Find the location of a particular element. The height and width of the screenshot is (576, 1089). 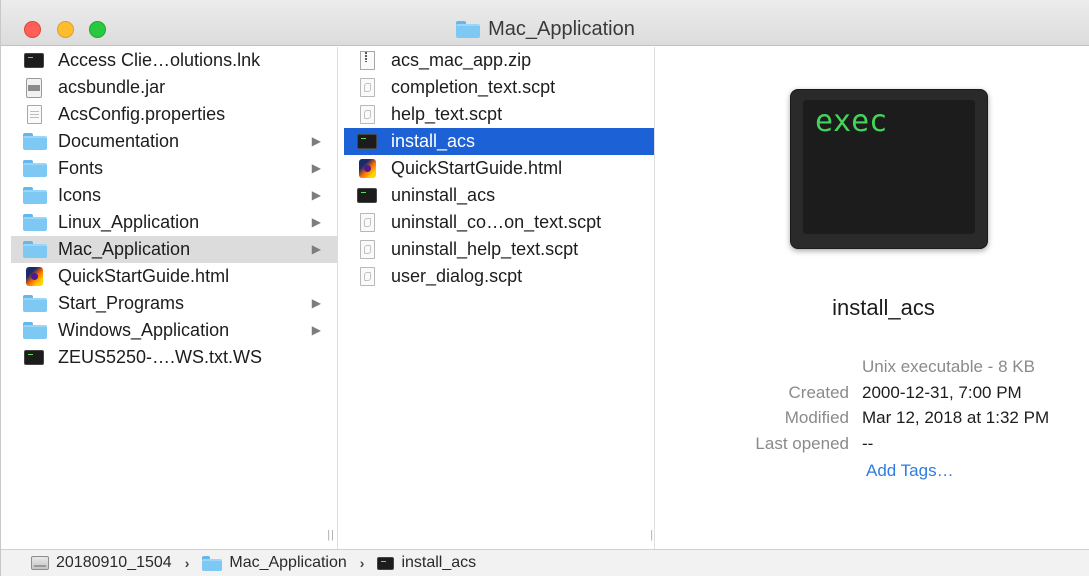

file-row: Mac_Application ▶ is located at coordinates (174, 249).